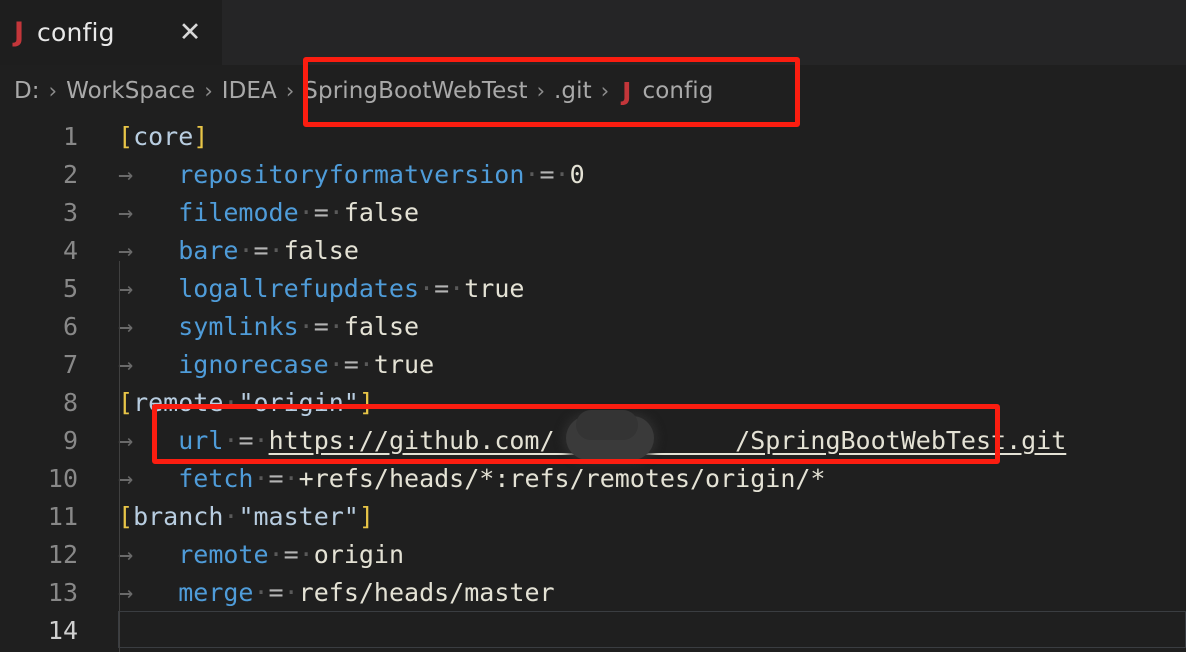 The height and width of the screenshot is (652, 1186). What do you see at coordinates (610, 435) in the screenshot?
I see `username-redaction-blob` at bounding box center [610, 435].